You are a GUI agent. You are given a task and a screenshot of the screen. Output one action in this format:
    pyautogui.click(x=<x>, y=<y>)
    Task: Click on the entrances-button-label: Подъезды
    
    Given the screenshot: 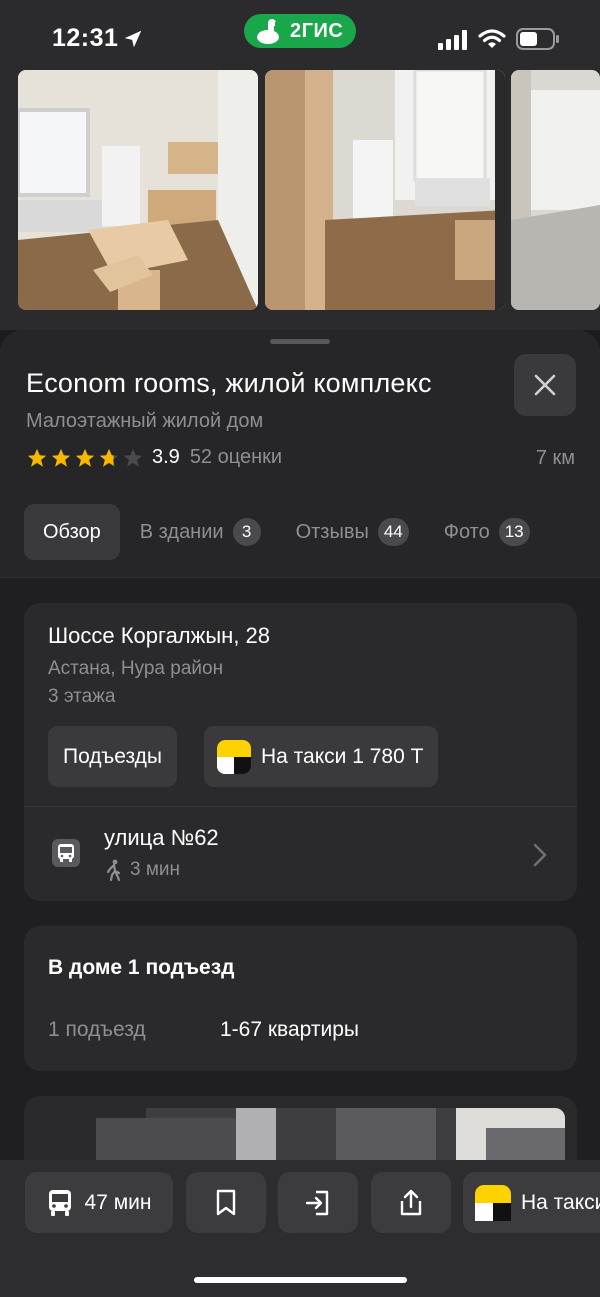 What is the action you would take?
    pyautogui.click(x=112, y=756)
    